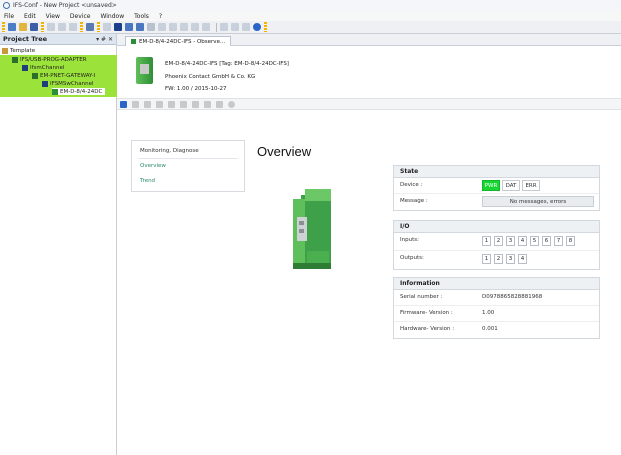  Describe the element at coordinates (62, 27) in the screenshot. I see `disconnect-icon` at that location.